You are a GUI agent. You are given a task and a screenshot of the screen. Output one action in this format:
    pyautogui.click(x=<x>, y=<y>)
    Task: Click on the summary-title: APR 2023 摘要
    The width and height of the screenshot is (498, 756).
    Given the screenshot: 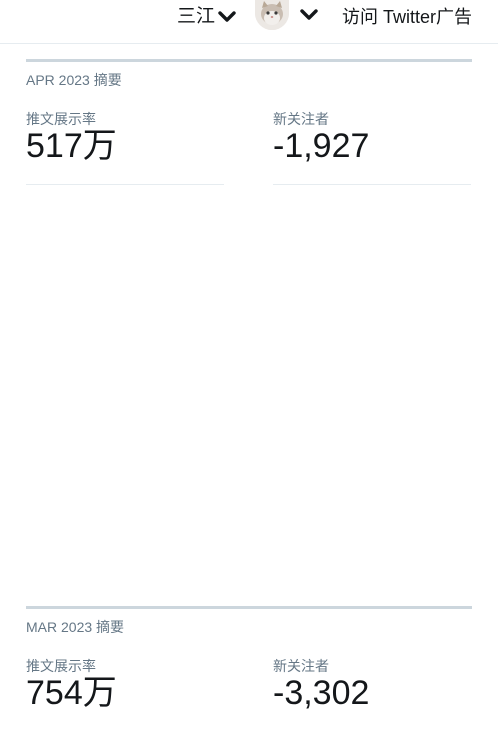 What is the action you would take?
    pyautogui.click(x=74, y=80)
    